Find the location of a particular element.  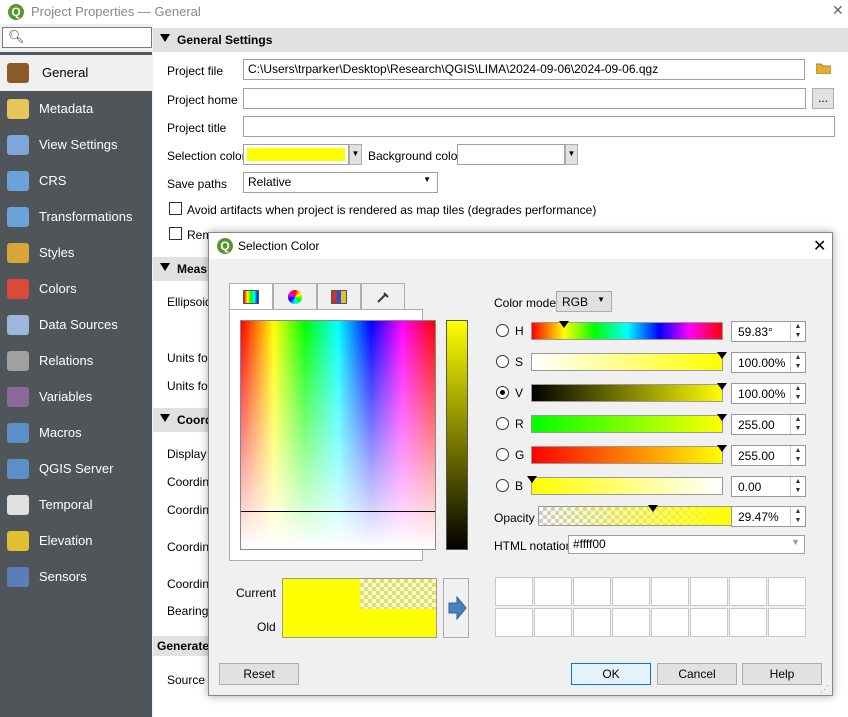

channel-slider-r is located at coordinates (629, 423).